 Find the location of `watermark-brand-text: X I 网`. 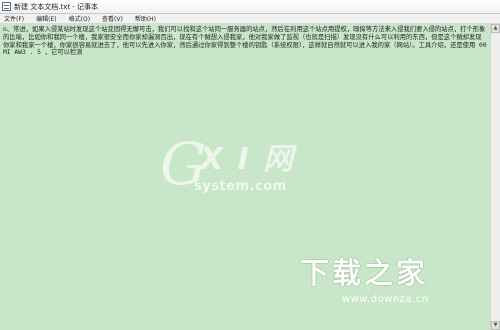

watermark-brand-text: X I 网 is located at coordinates (248, 159).